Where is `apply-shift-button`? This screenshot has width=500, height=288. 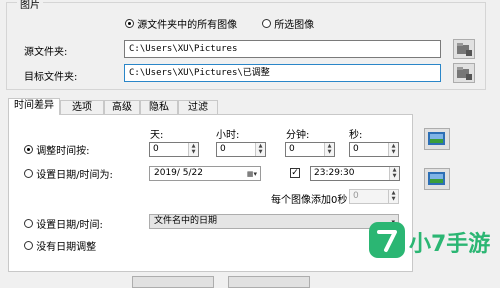 apply-shift-button is located at coordinates (437, 139).